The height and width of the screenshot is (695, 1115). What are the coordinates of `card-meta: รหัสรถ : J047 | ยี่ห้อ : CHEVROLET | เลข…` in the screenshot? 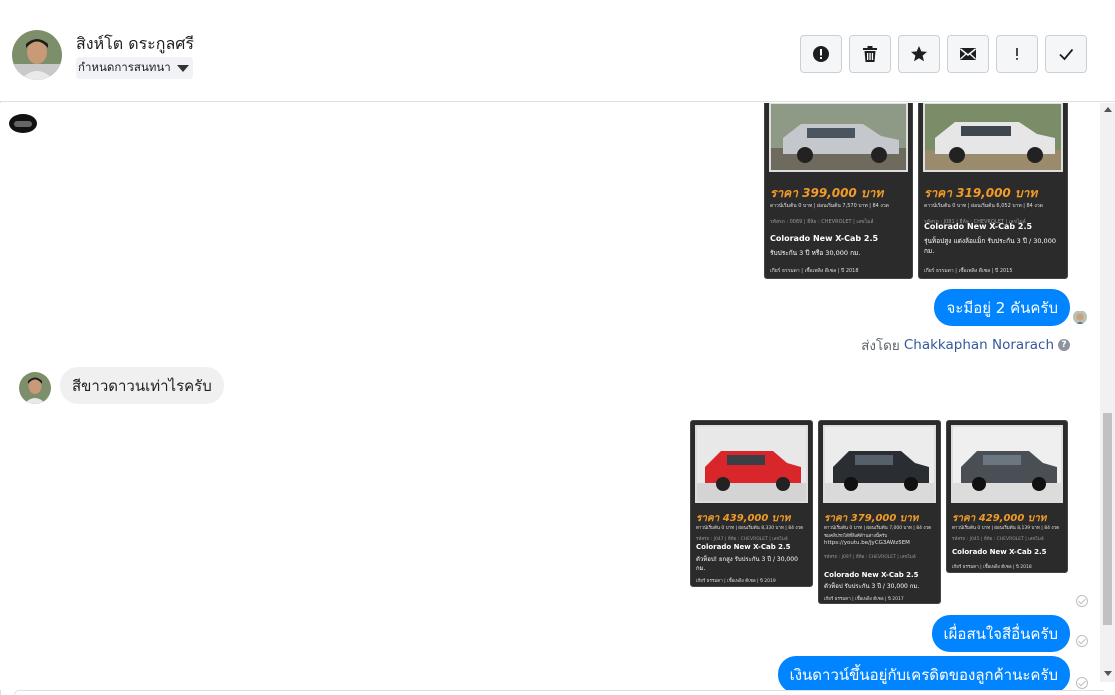 It's located at (742, 539).